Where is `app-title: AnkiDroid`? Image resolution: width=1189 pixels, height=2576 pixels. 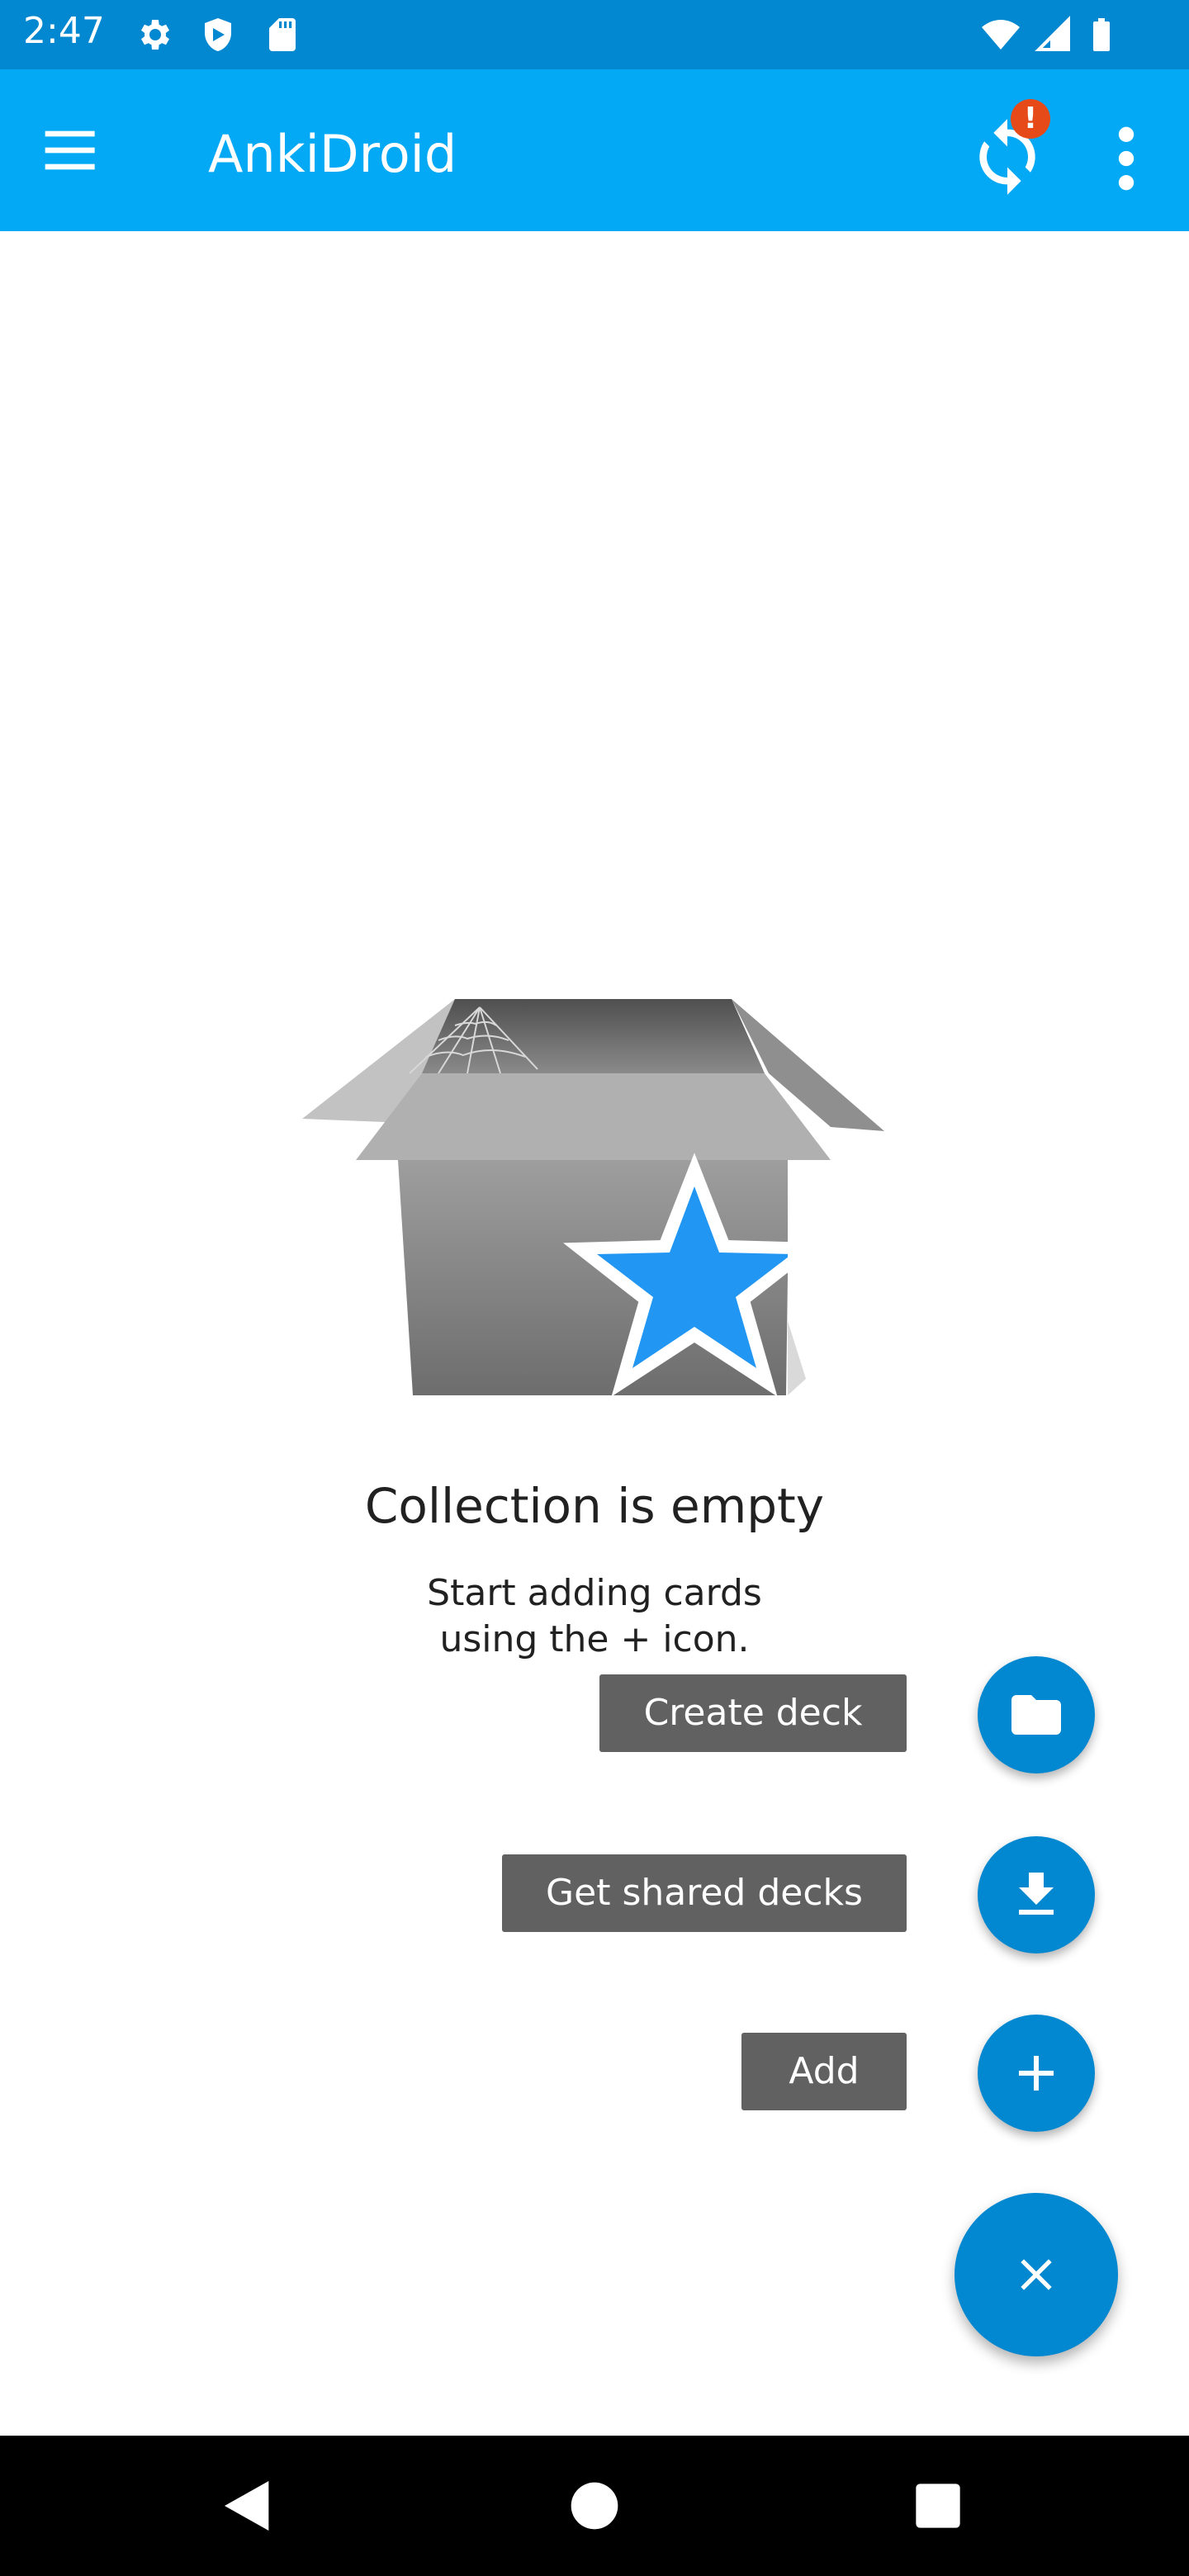 app-title: AnkiDroid is located at coordinates (332, 154).